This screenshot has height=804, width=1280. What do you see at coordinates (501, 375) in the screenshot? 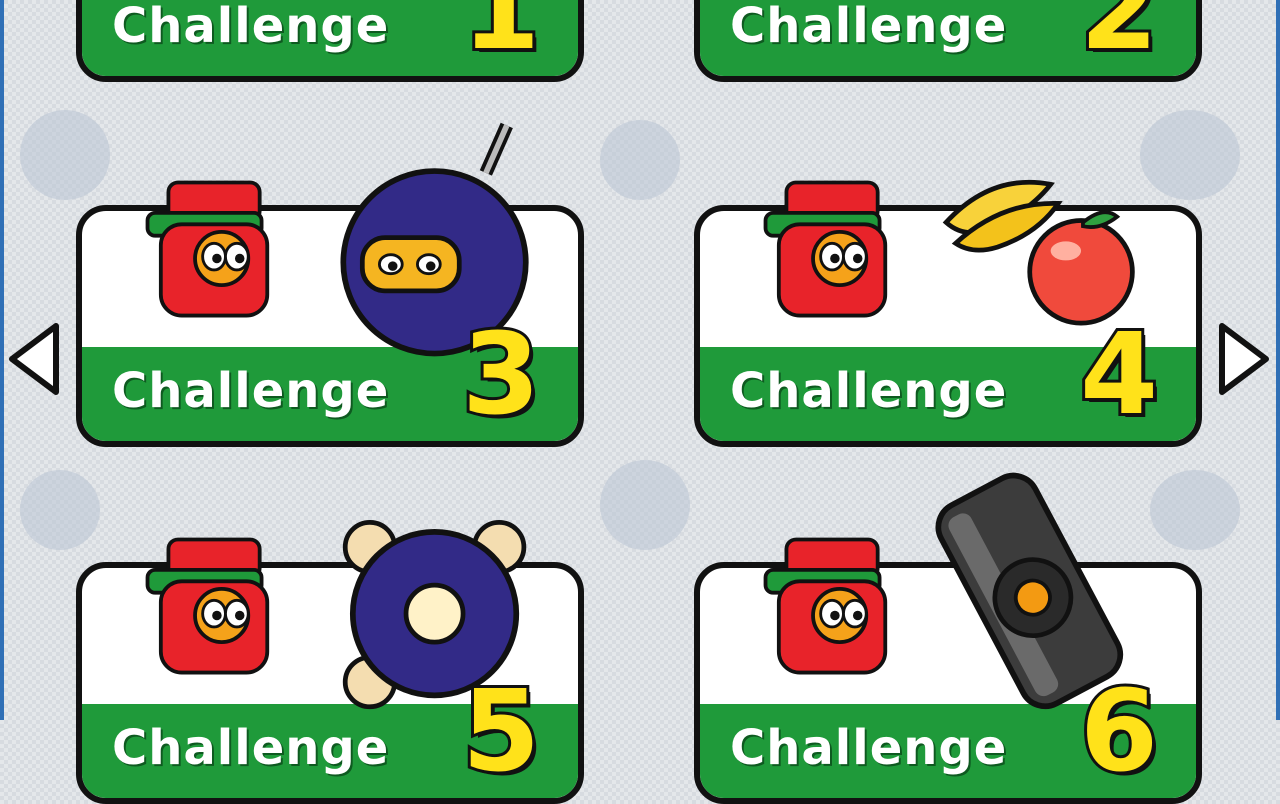
I see `challenge-number: 3` at bounding box center [501, 375].